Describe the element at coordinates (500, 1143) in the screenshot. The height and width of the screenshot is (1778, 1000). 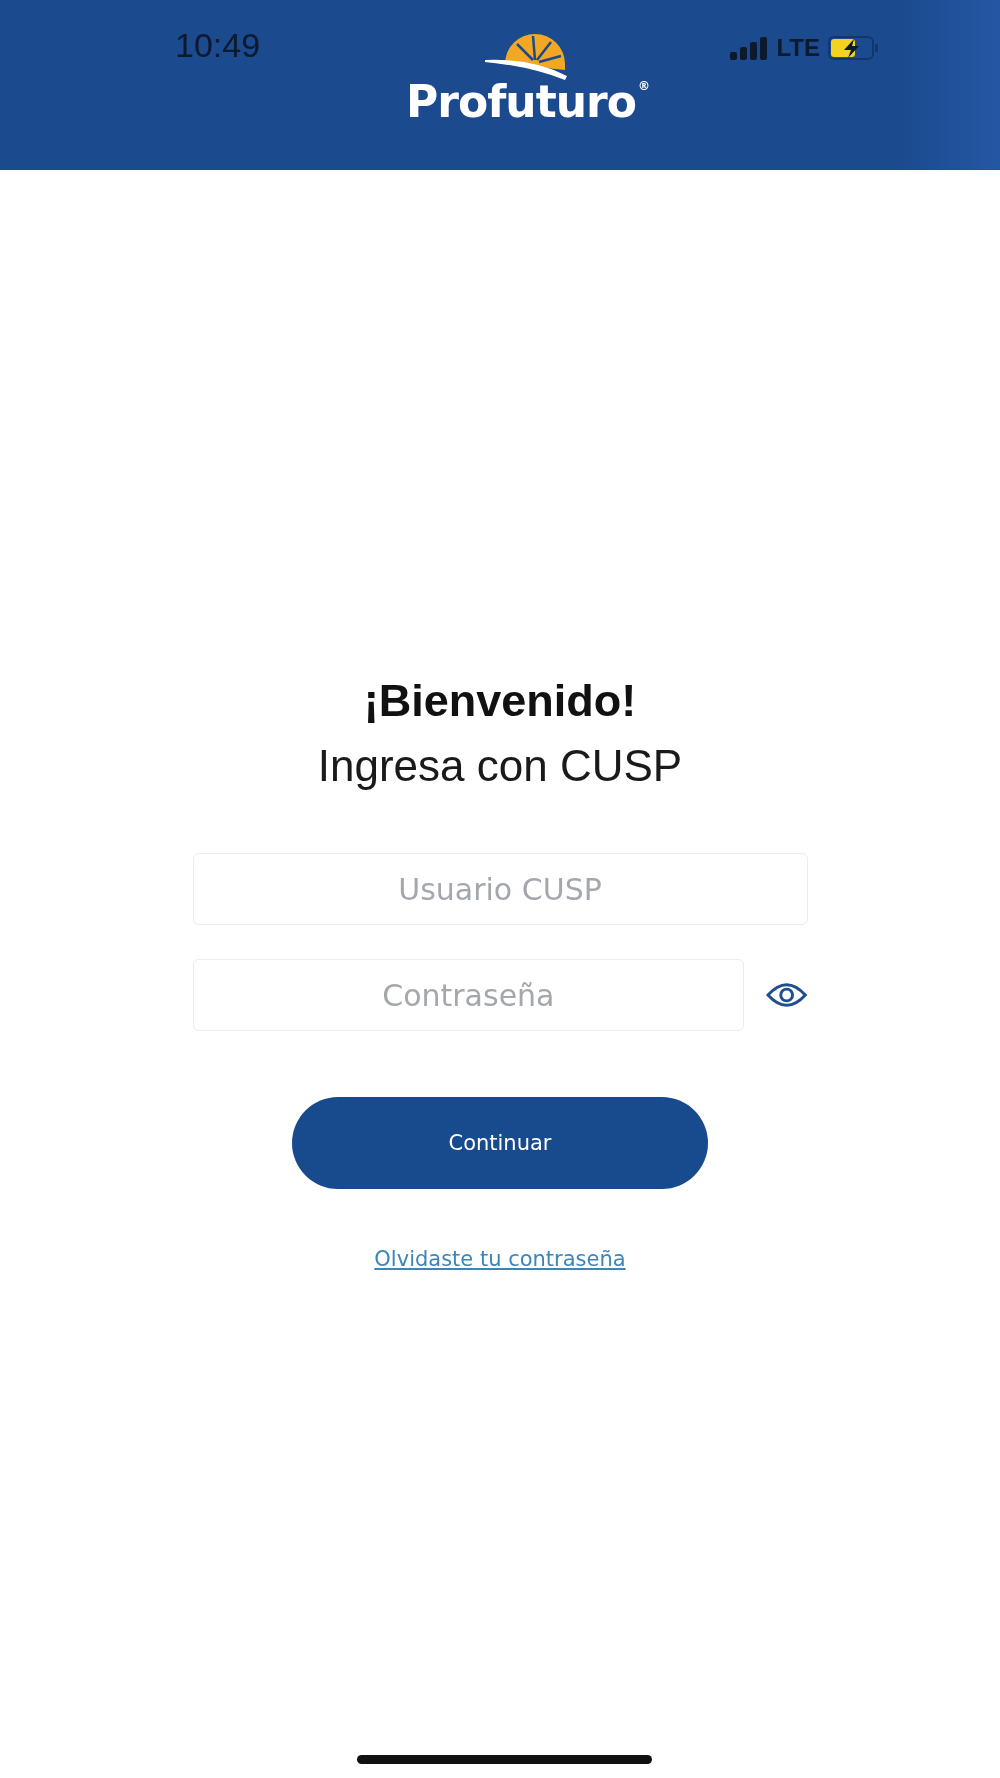
I see `continue-button: Continuar` at that location.